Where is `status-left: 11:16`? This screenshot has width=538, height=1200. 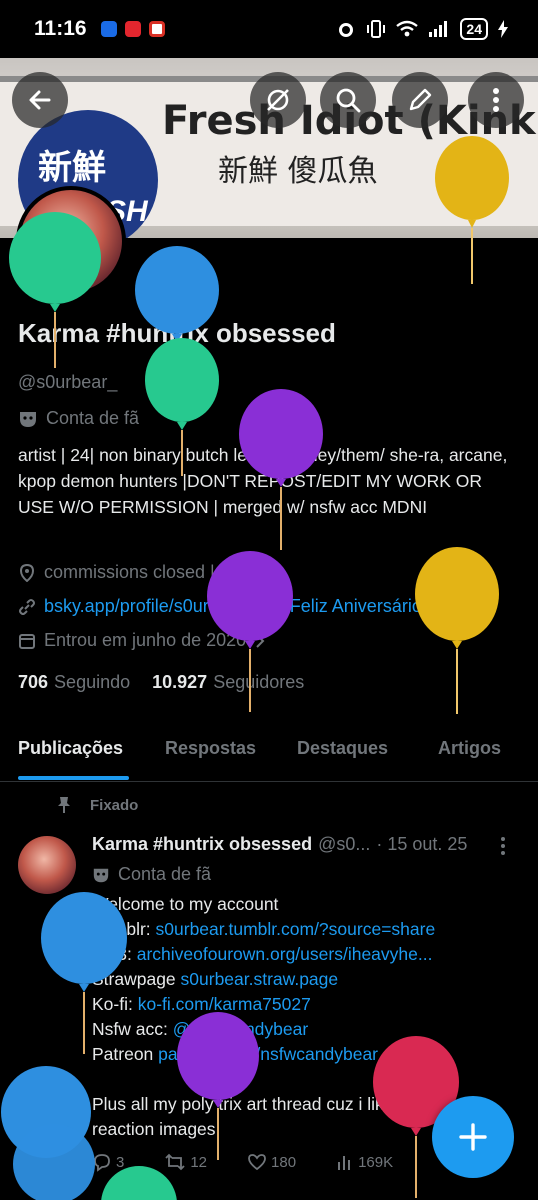
status-left: 11:16 is located at coordinates (99, 29).